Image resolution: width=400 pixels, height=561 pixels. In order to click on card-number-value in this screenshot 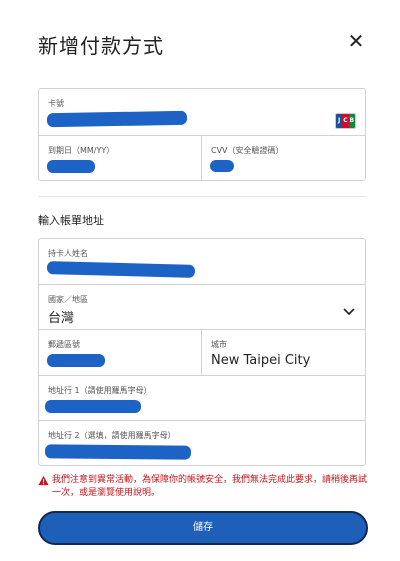, I will do `click(117, 119)`.